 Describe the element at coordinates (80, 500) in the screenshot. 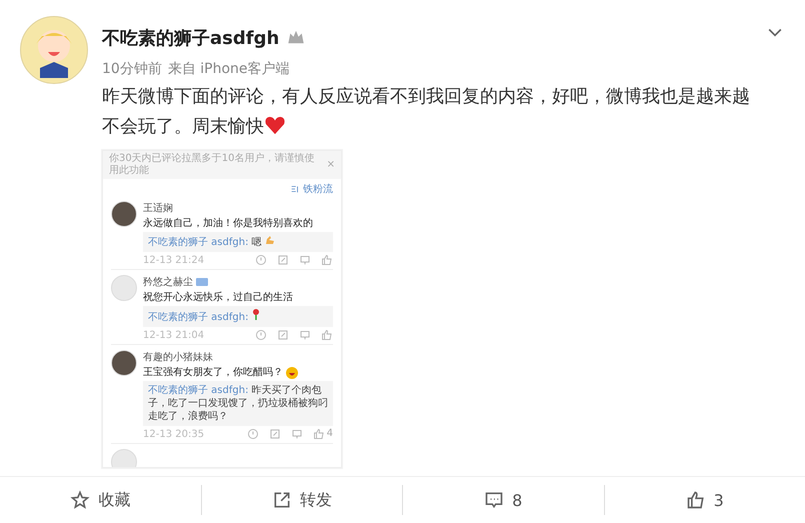

I see `star-icon` at that location.